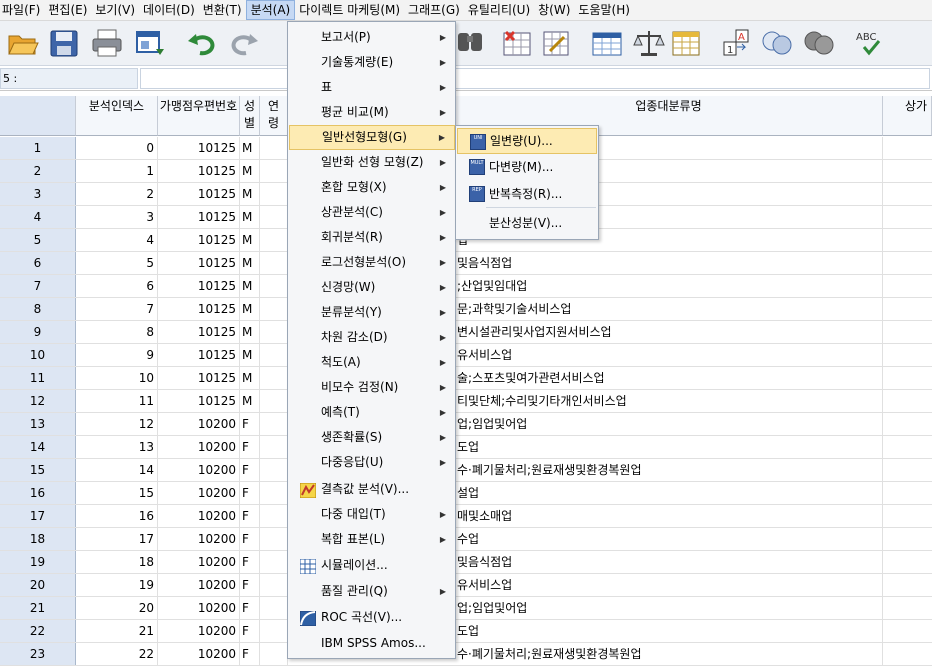  I want to click on cell-analysis-index: 14, so click(117, 470).